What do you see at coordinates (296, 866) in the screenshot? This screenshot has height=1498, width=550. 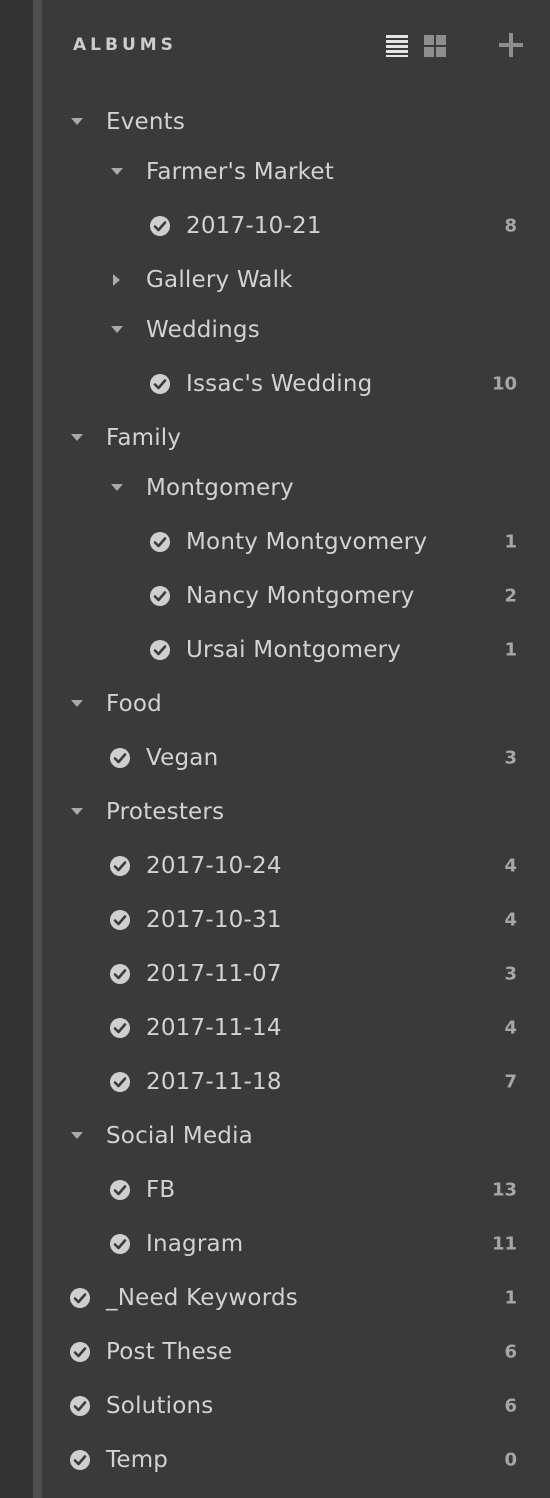 I see `album-row: 2017-10-24 4` at bounding box center [296, 866].